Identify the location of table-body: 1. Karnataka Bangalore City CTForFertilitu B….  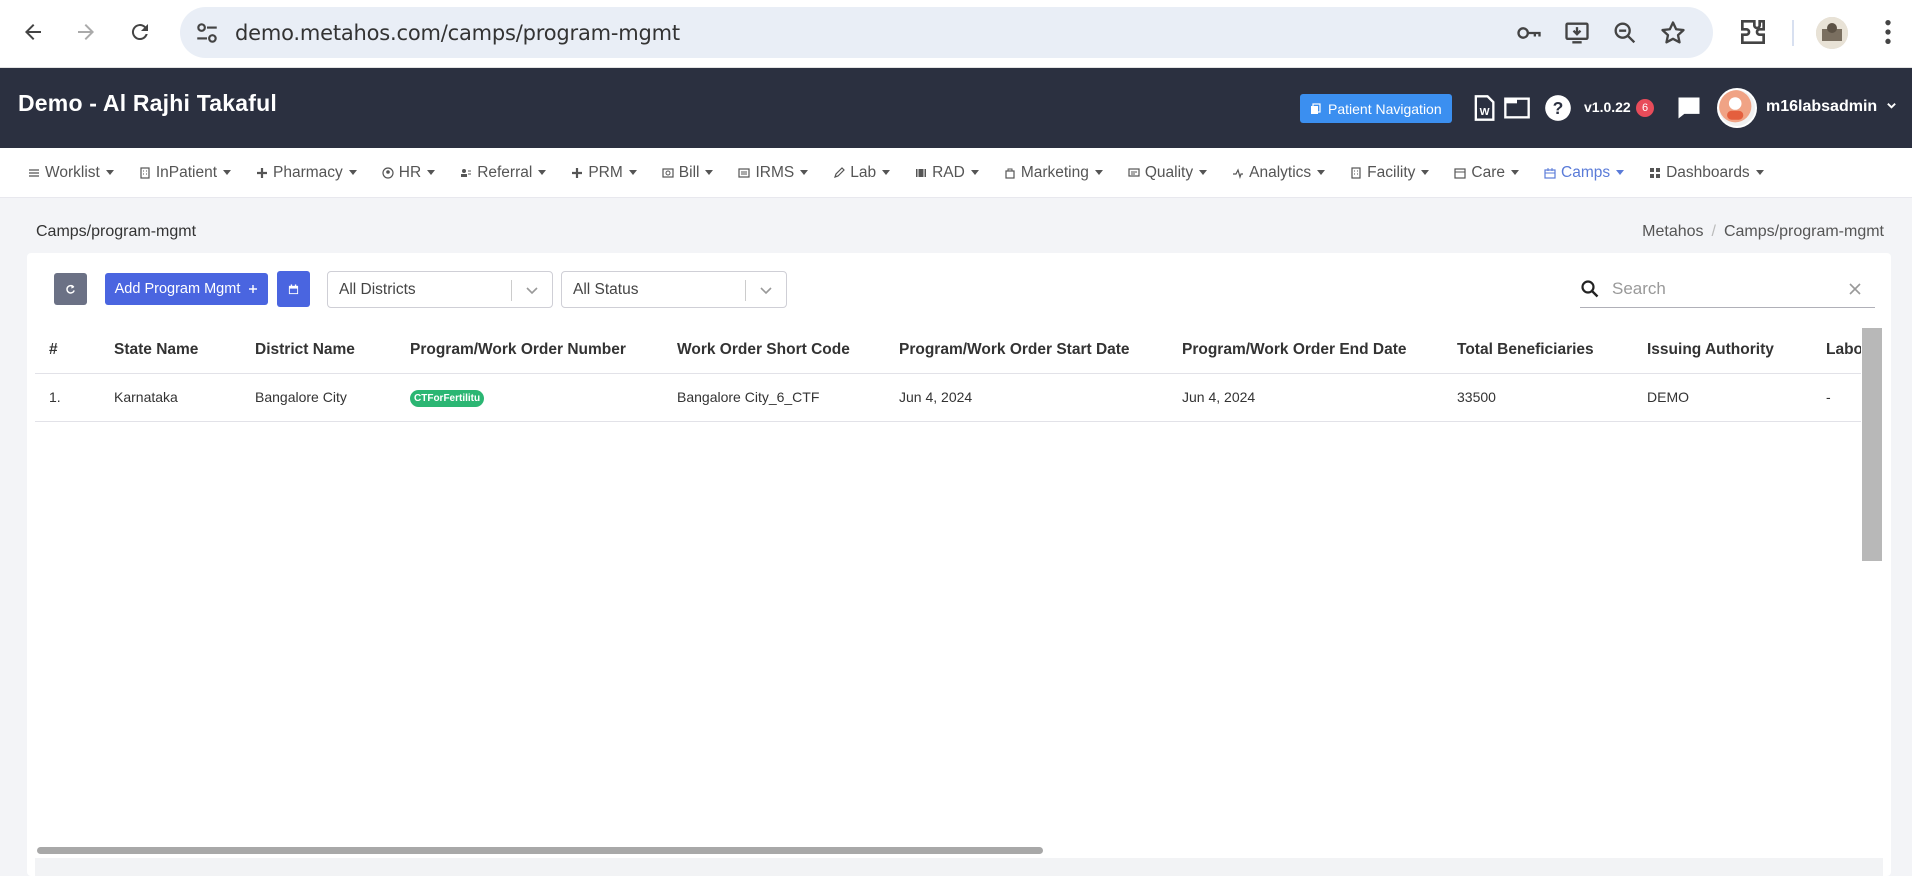
(948, 397).